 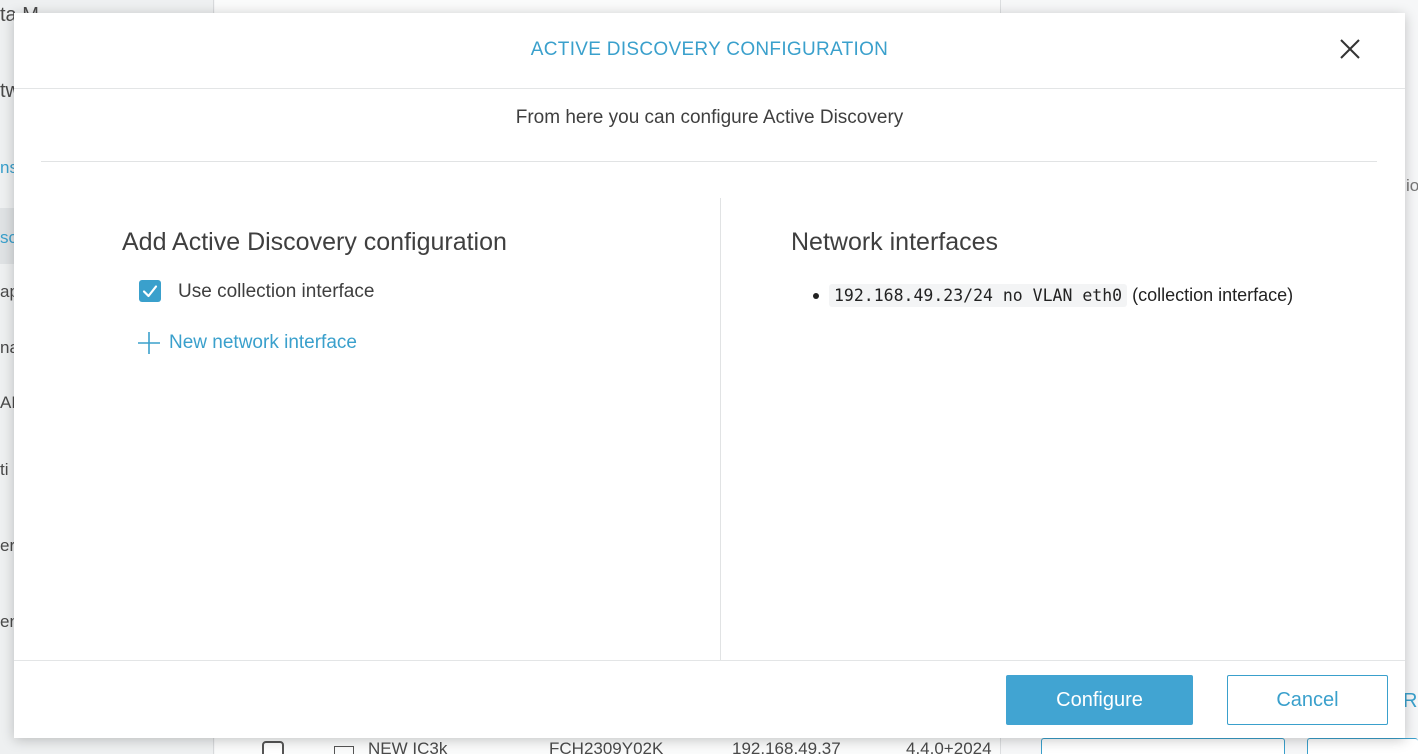 What do you see at coordinates (709, 161) in the screenshot?
I see `section-divider` at bounding box center [709, 161].